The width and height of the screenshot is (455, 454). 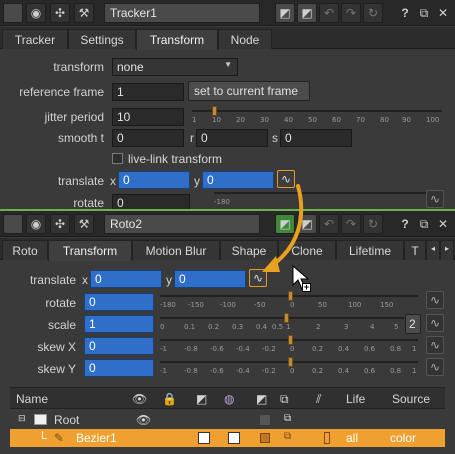 I want to click on smooth-r-input: 0, so click(x=232, y=138).